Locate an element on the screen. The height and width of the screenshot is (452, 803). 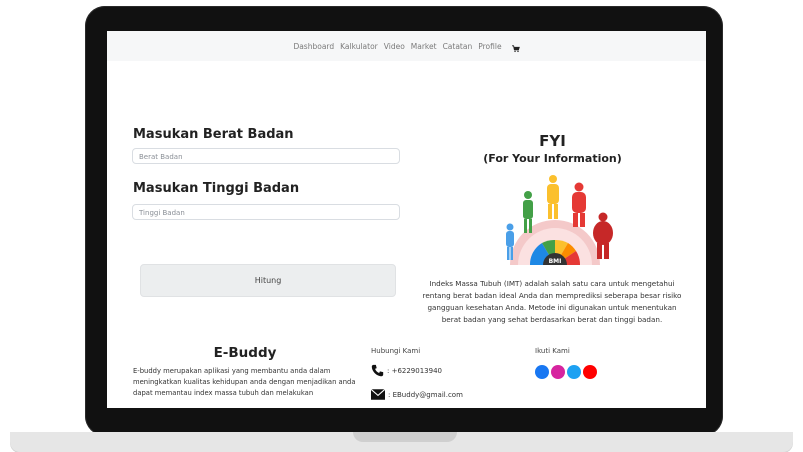
facebook-icon is located at coordinates (542, 372).